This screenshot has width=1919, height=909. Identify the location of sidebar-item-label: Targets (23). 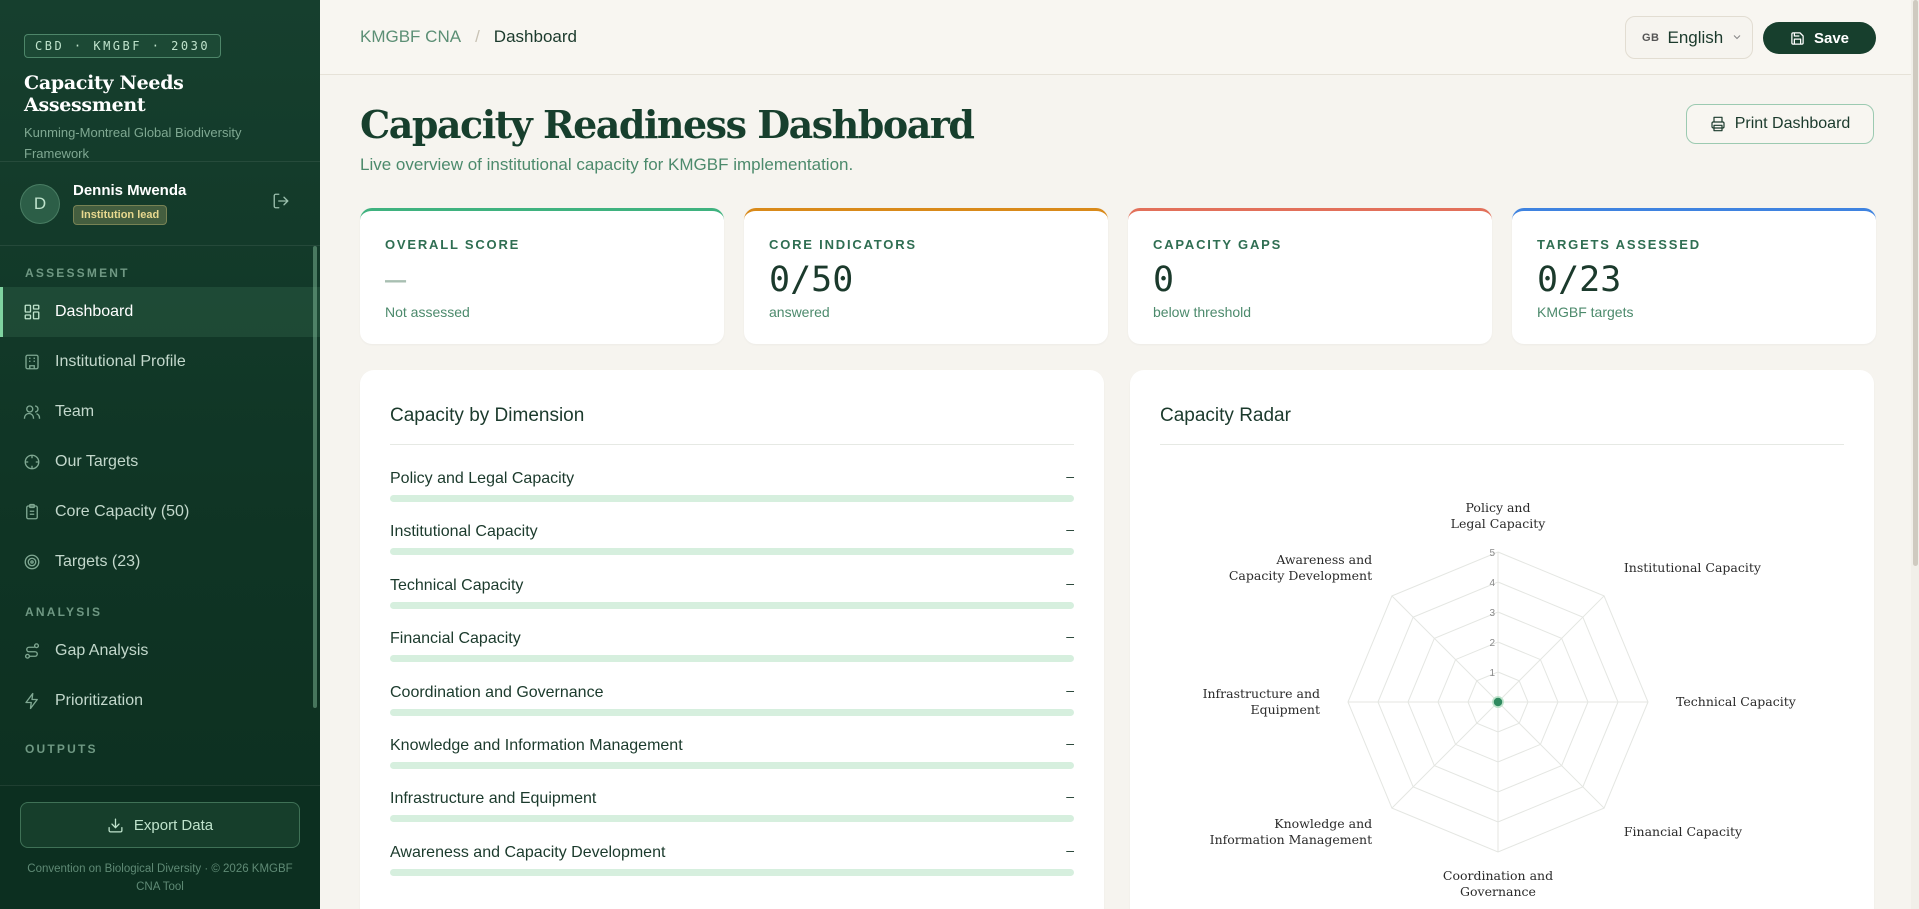
(98, 561).